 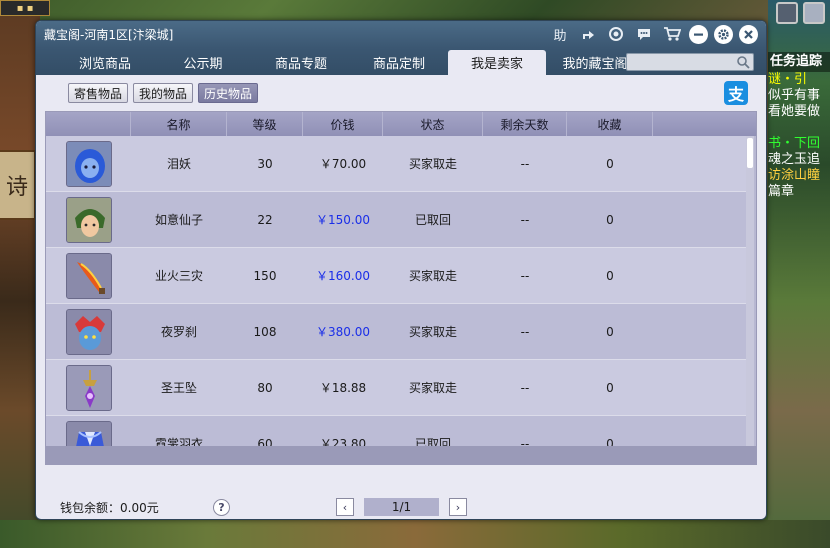 What do you see at coordinates (396, 220) in the screenshot?
I see `table-row: 如意仙子 22 ￥150.00 已取回 -- 0` at bounding box center [396, 220].